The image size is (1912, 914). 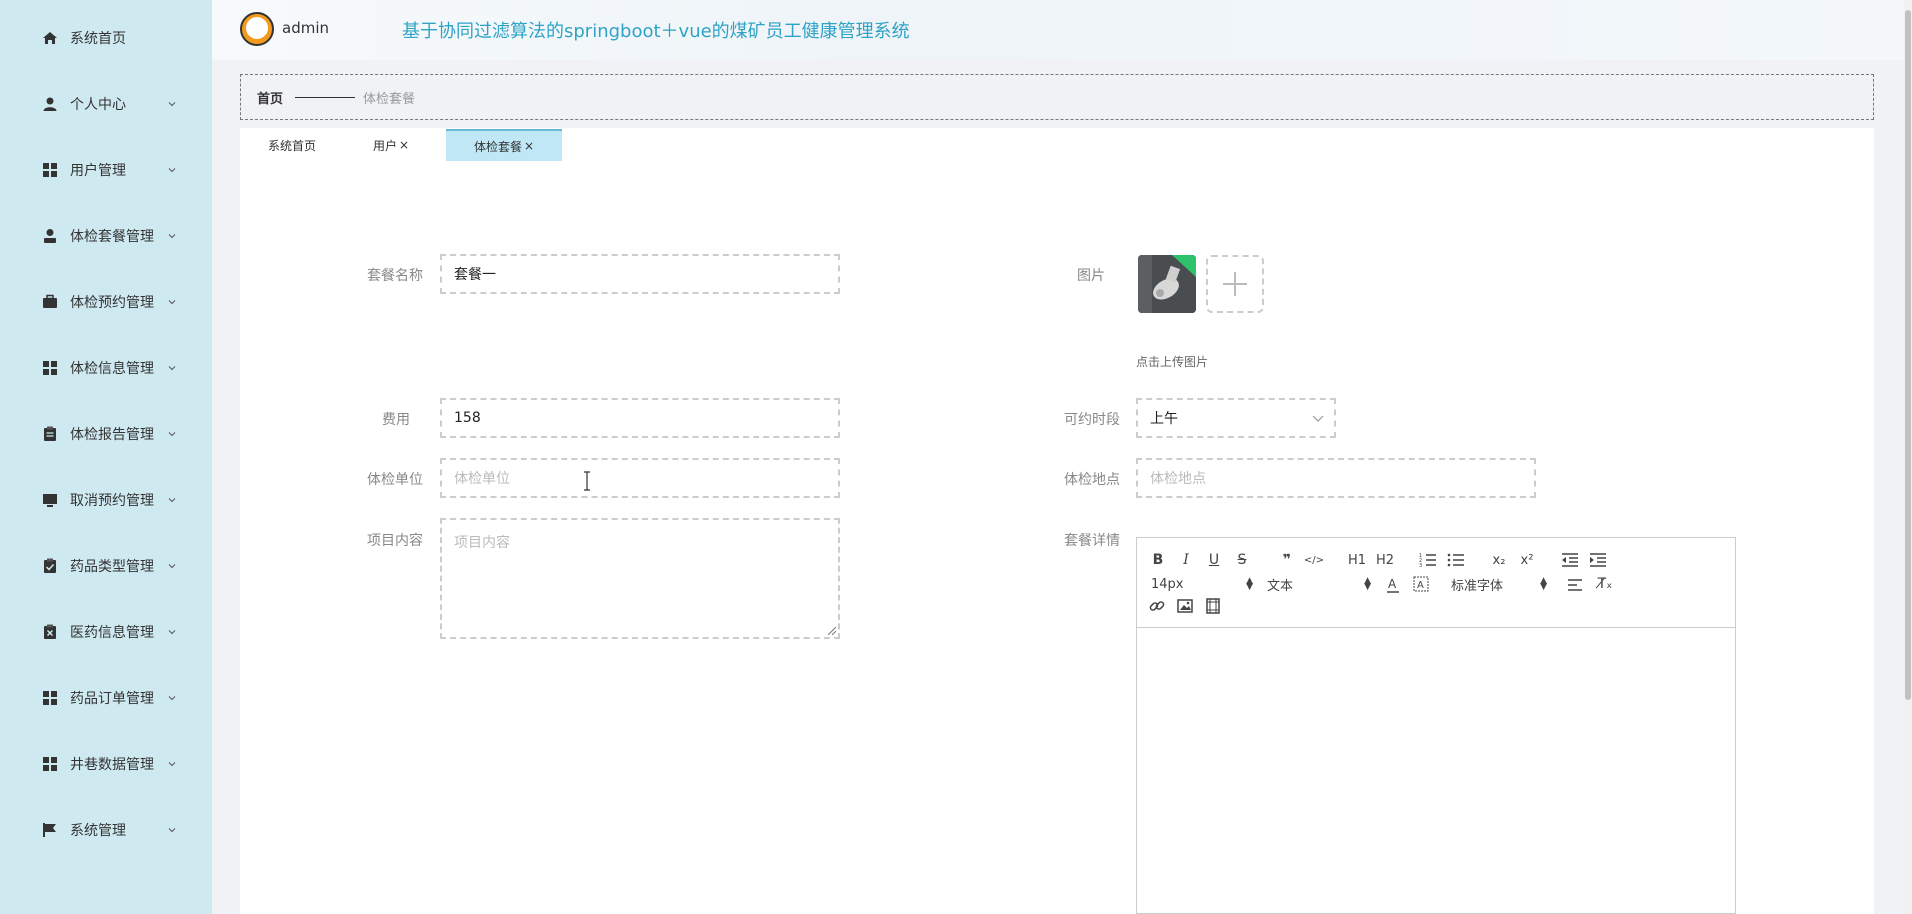 What do you see at coordinates (640, 578) in the screenshot?
I see `items-textarea: 项目内容` at bounding box center [640, 578].